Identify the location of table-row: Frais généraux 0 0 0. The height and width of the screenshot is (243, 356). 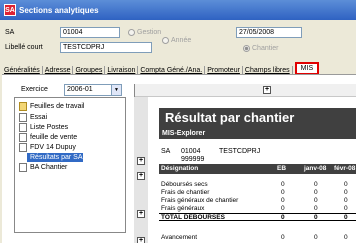
(257, 209).